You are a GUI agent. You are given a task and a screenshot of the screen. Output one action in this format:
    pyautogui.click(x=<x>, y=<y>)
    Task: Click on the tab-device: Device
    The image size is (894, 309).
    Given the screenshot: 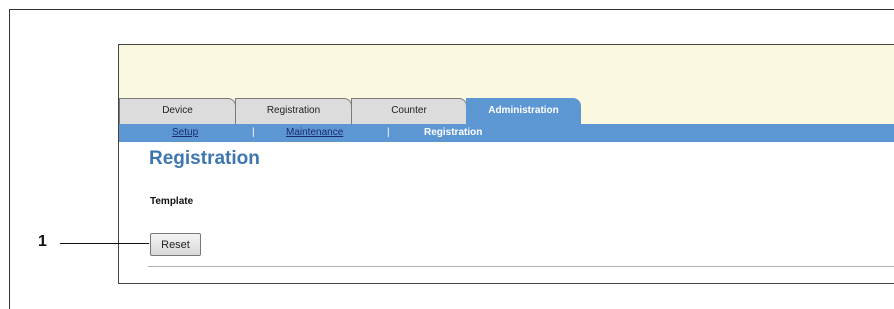 What is the action you would take?
    pyautogui.click(x=177, y=111)
    